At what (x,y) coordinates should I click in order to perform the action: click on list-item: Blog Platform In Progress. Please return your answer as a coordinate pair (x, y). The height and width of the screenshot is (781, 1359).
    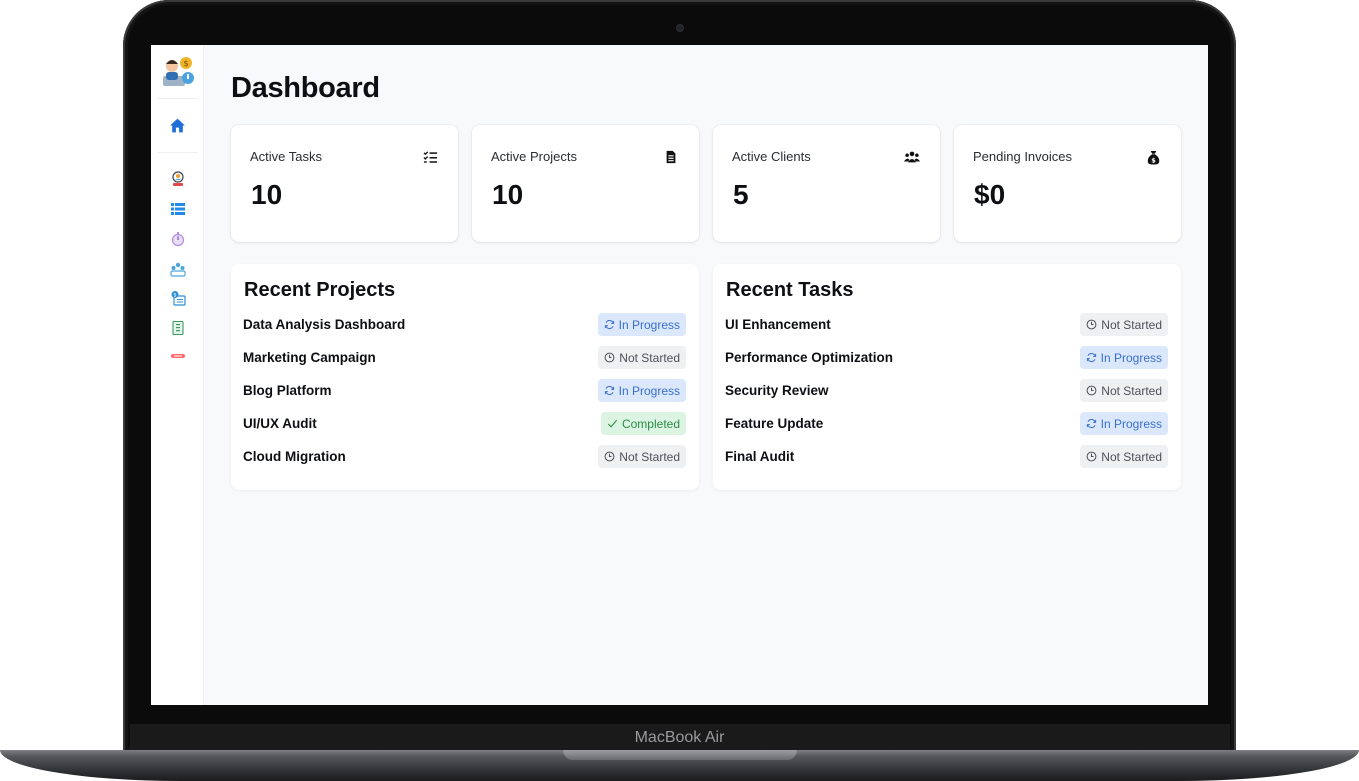
    Looking at the image, I should click on (464, 394).